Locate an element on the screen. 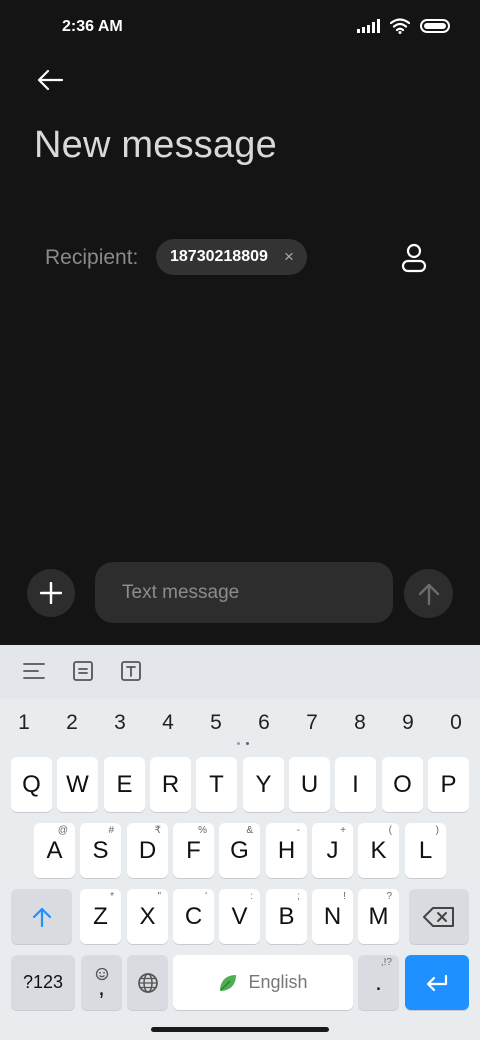 The height and width of the screenshot is (1040, 480). backspace-icon is located at coordinates (438, 916).